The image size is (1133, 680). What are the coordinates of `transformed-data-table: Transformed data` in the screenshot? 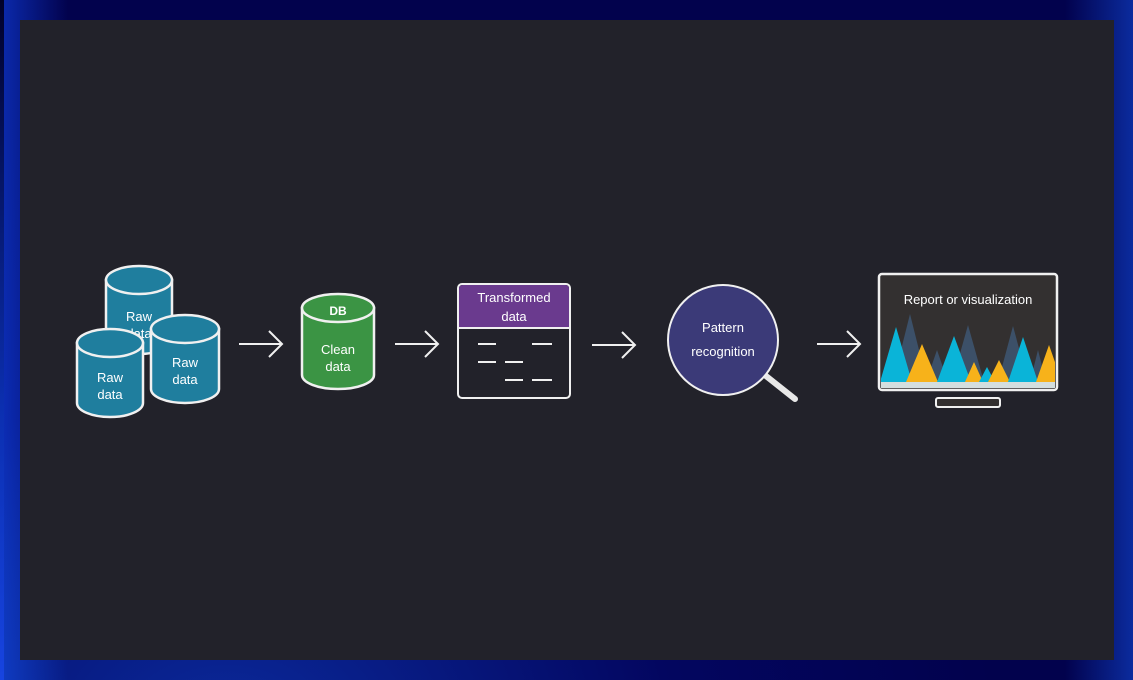 It's located at (514, 341).